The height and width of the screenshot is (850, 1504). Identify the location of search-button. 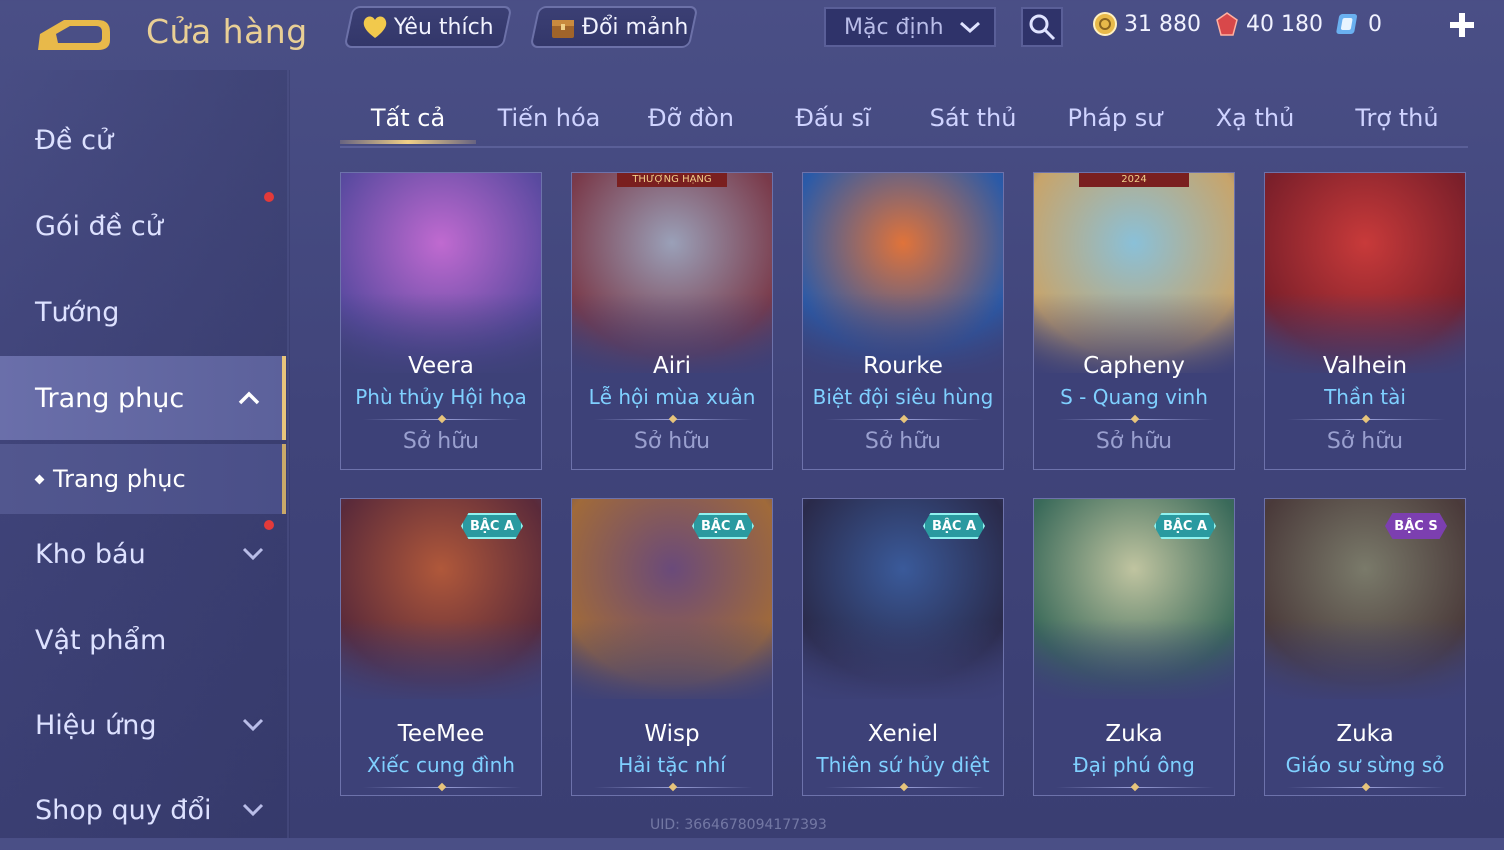
(1042, 27).